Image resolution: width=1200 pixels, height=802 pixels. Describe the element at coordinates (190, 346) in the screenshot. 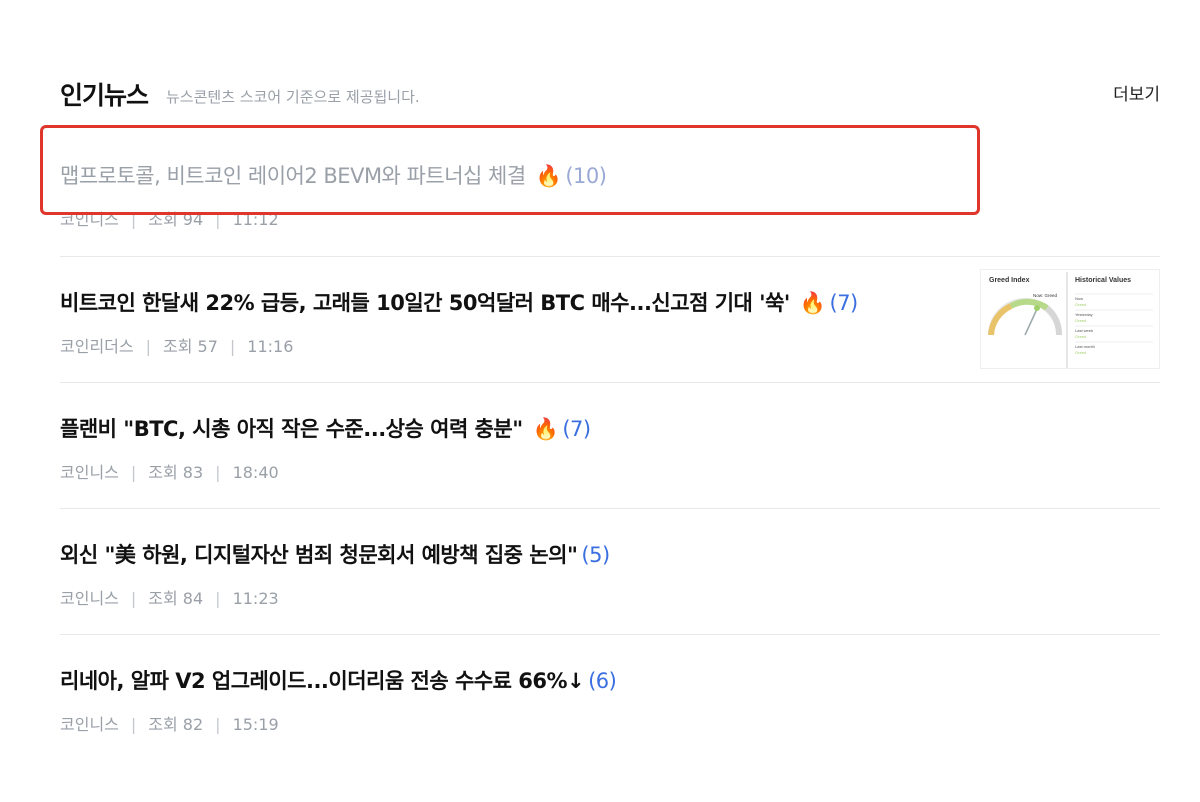

I see `news-views: 조회 57` at that location.